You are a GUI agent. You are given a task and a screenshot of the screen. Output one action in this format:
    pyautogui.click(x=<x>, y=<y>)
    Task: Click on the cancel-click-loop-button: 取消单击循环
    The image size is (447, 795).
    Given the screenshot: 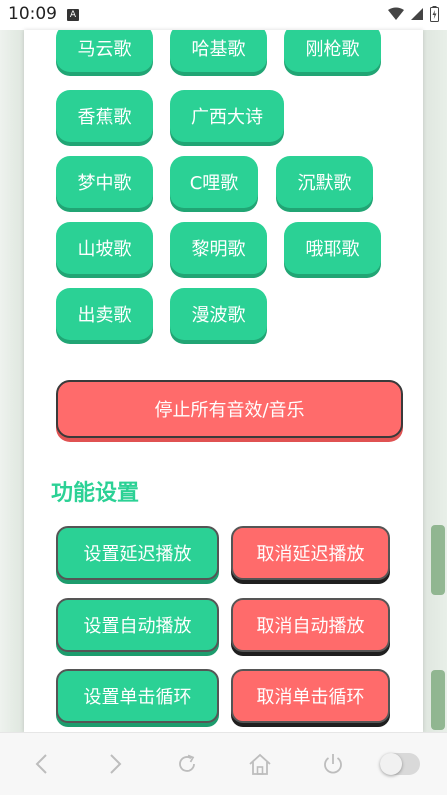 What is the action you would take?
    pyautogui.click(x=310, y=696)
    